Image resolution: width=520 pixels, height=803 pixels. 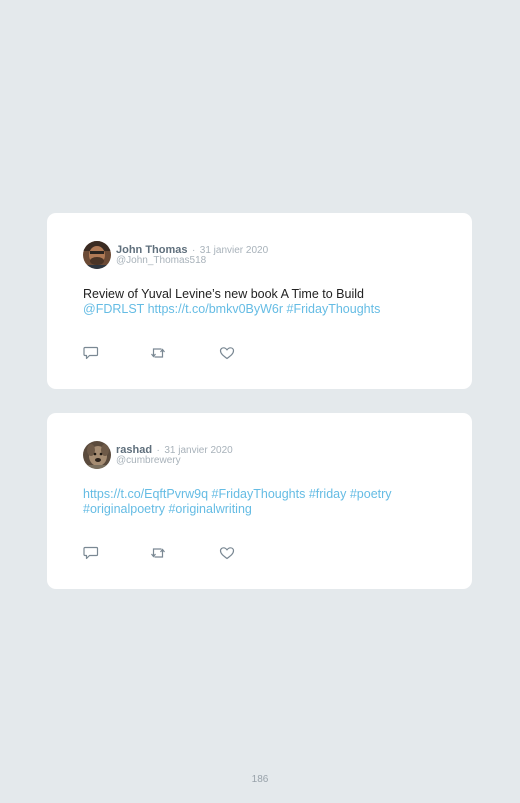 What do you see at coordinates (209, 509) in the screenshot?
I see `hashtag-link: #originalwriting` at bounding box center [209, 509].